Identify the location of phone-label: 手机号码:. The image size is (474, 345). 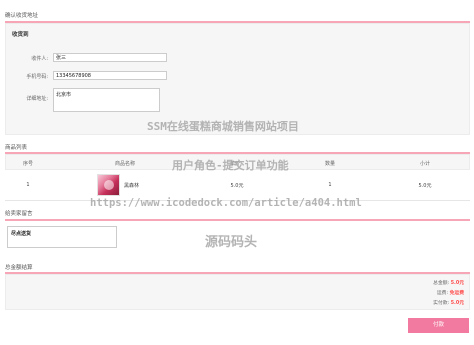
(37, 77).